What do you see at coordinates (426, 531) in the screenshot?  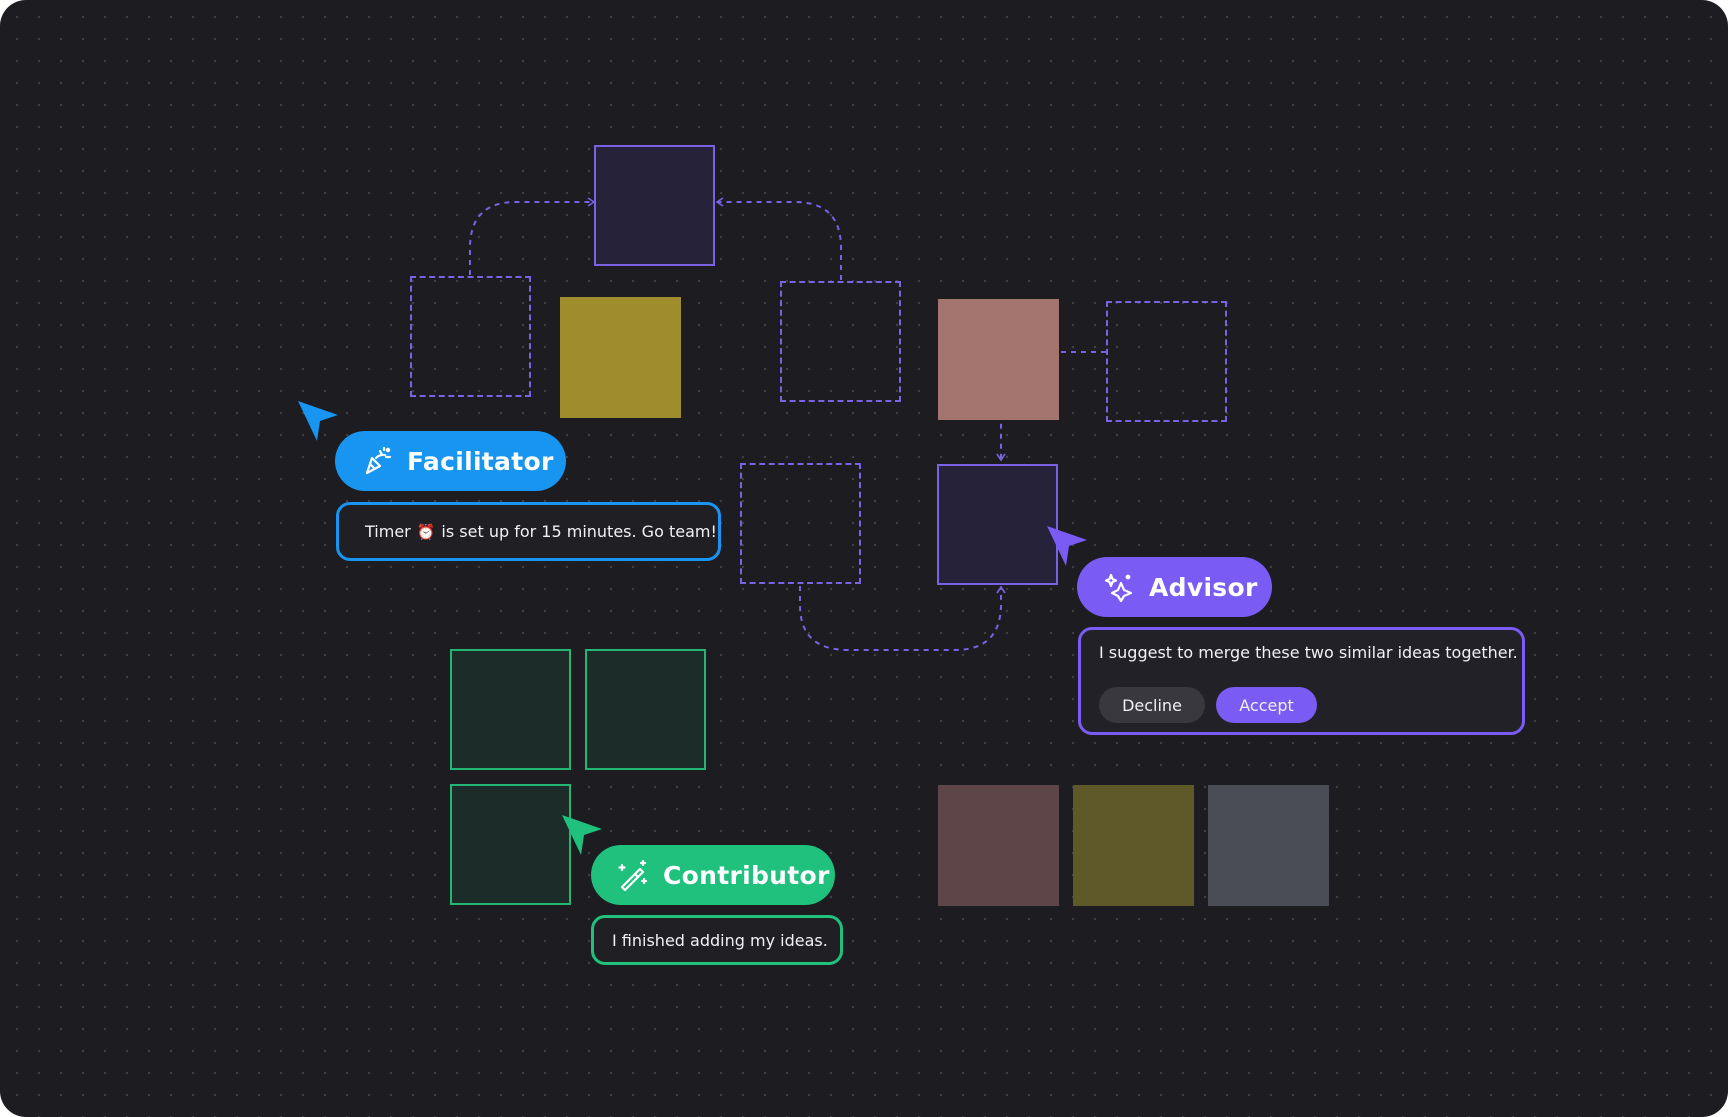 I see `alarm-clock-icon: ⏰` at bounding box center [426, 531].